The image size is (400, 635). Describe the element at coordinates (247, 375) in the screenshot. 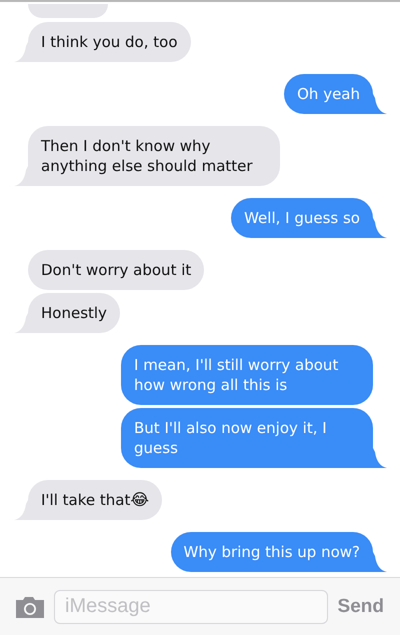

I see `message-bubble: I mean, I'll still worry about how wrong all this is` at that location.